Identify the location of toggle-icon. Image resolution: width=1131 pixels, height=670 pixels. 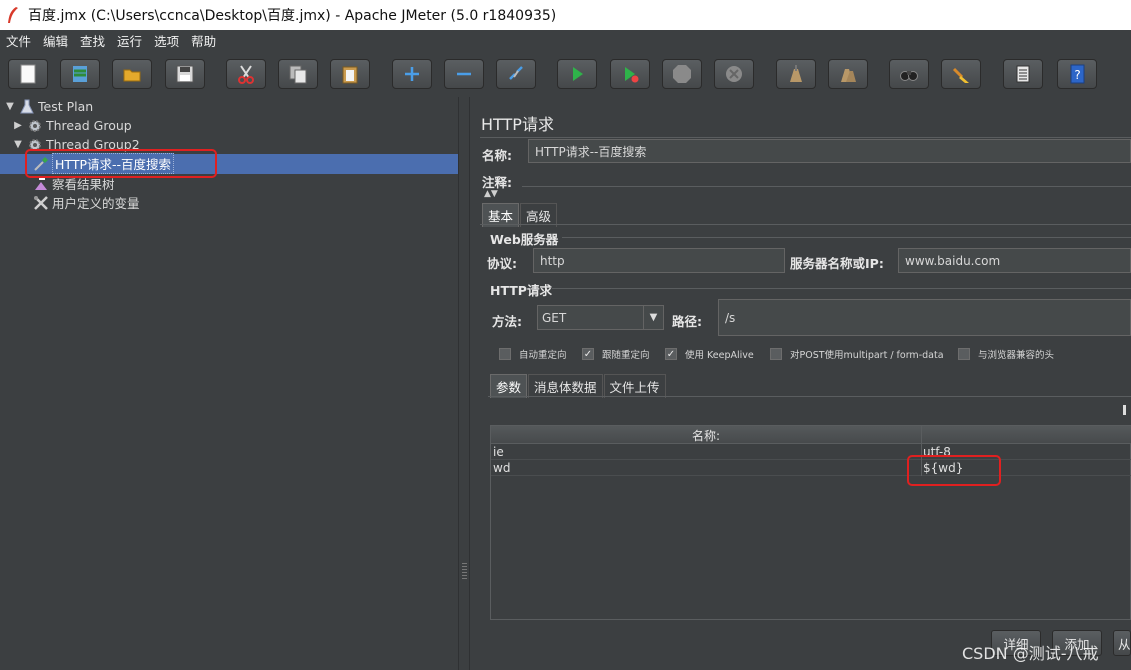
(516, 73).